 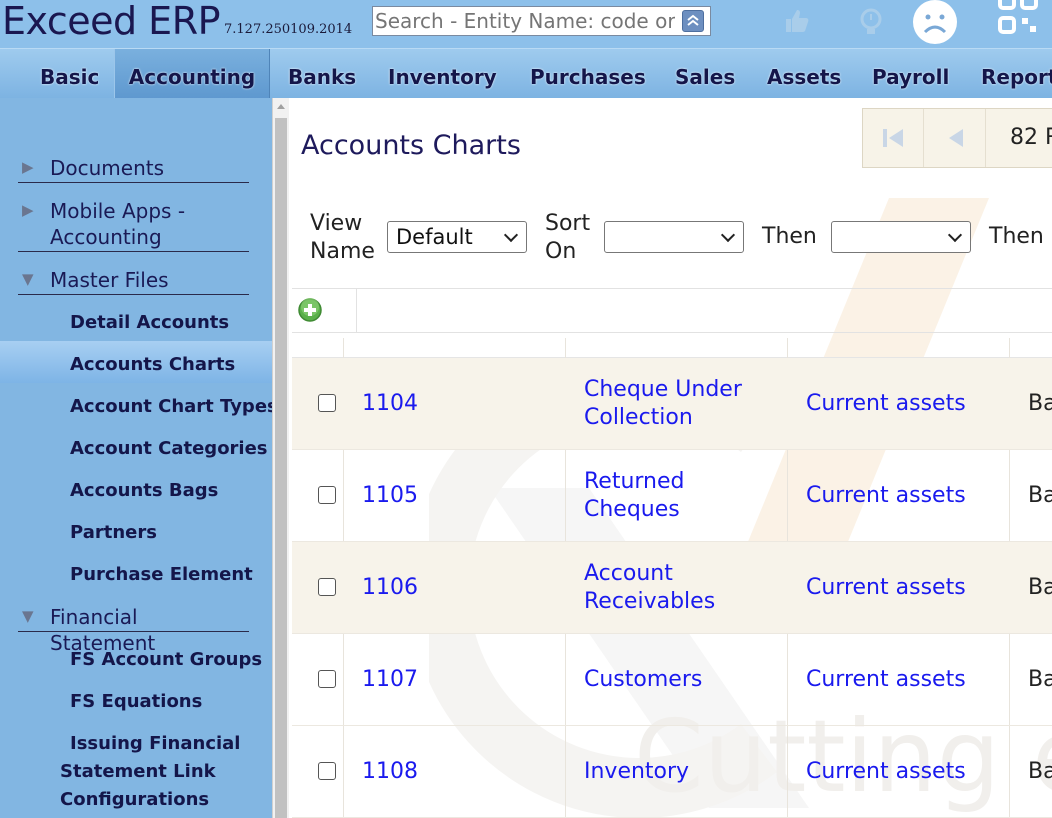 I want to click on account-name-link: Account Receivables, so click(x=649, y=588).